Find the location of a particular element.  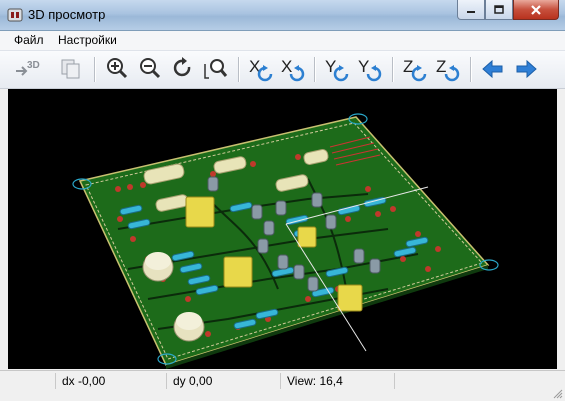

zoom-out-icon is located at coordinates (150, 68).